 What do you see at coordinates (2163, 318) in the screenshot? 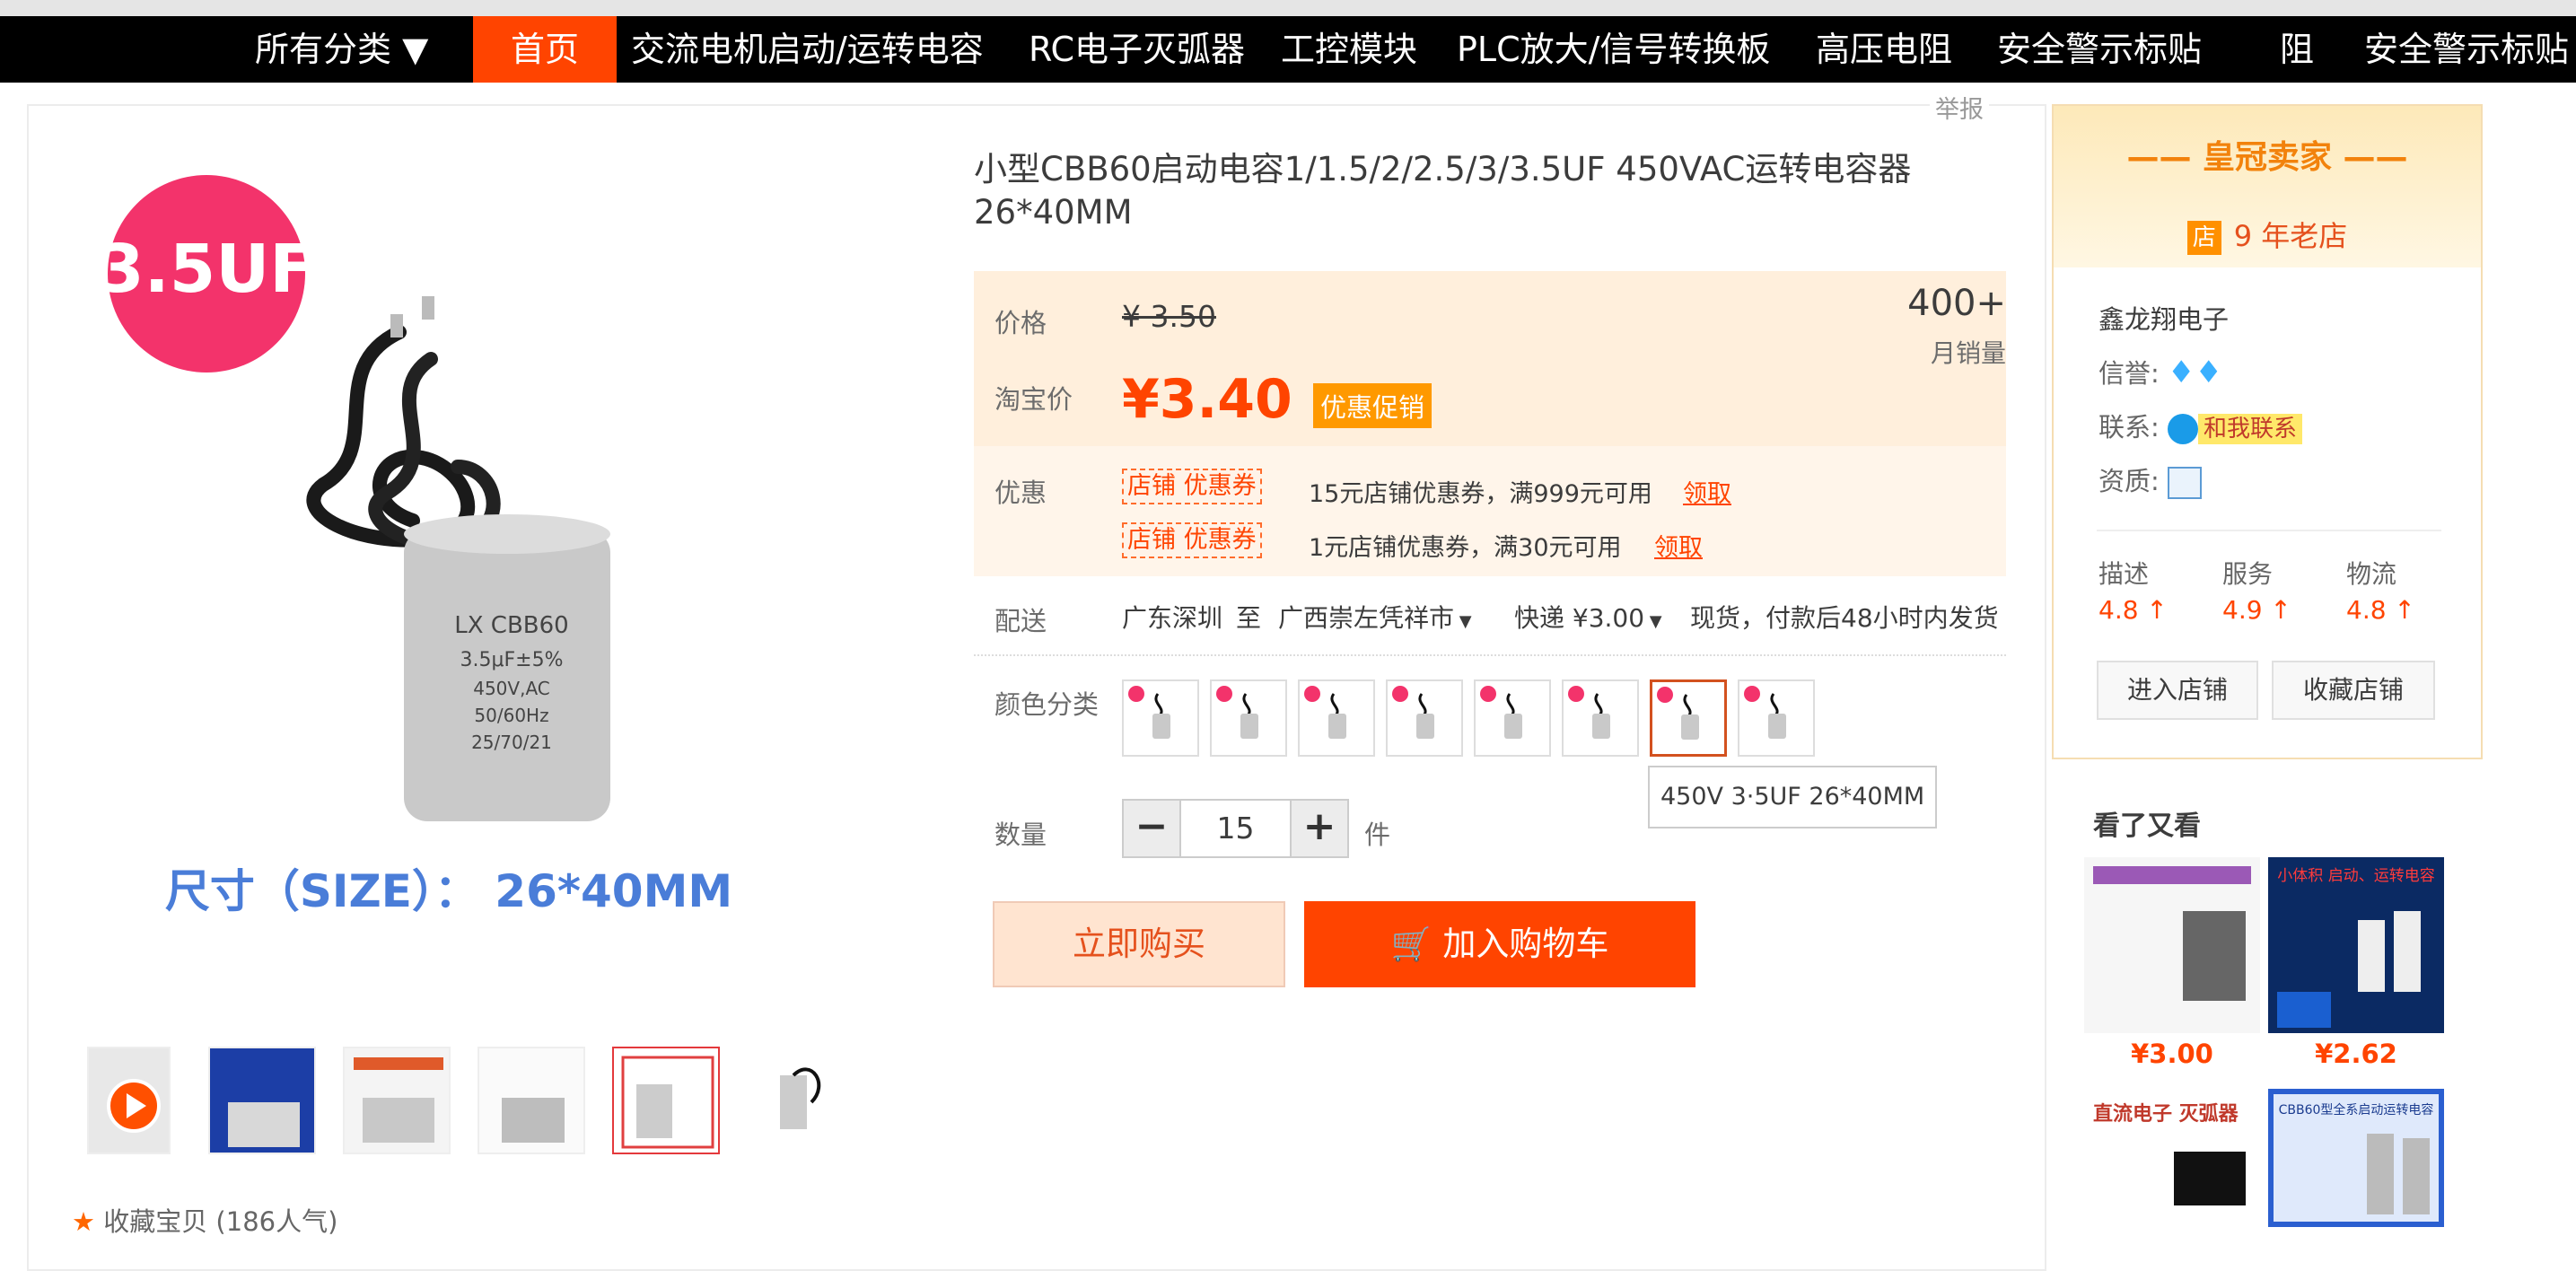
I see `seller-name: 鑫龙翔电子` at bounding box center [2163, 318].